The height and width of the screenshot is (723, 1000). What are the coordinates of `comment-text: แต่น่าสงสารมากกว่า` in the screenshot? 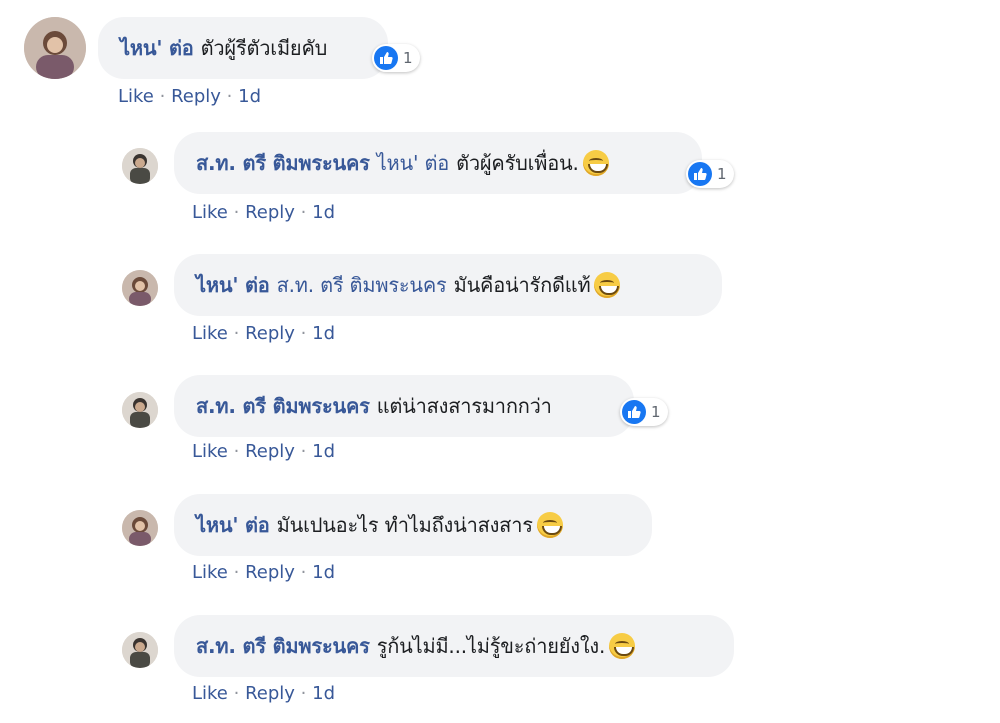 It's located at (464, 406).